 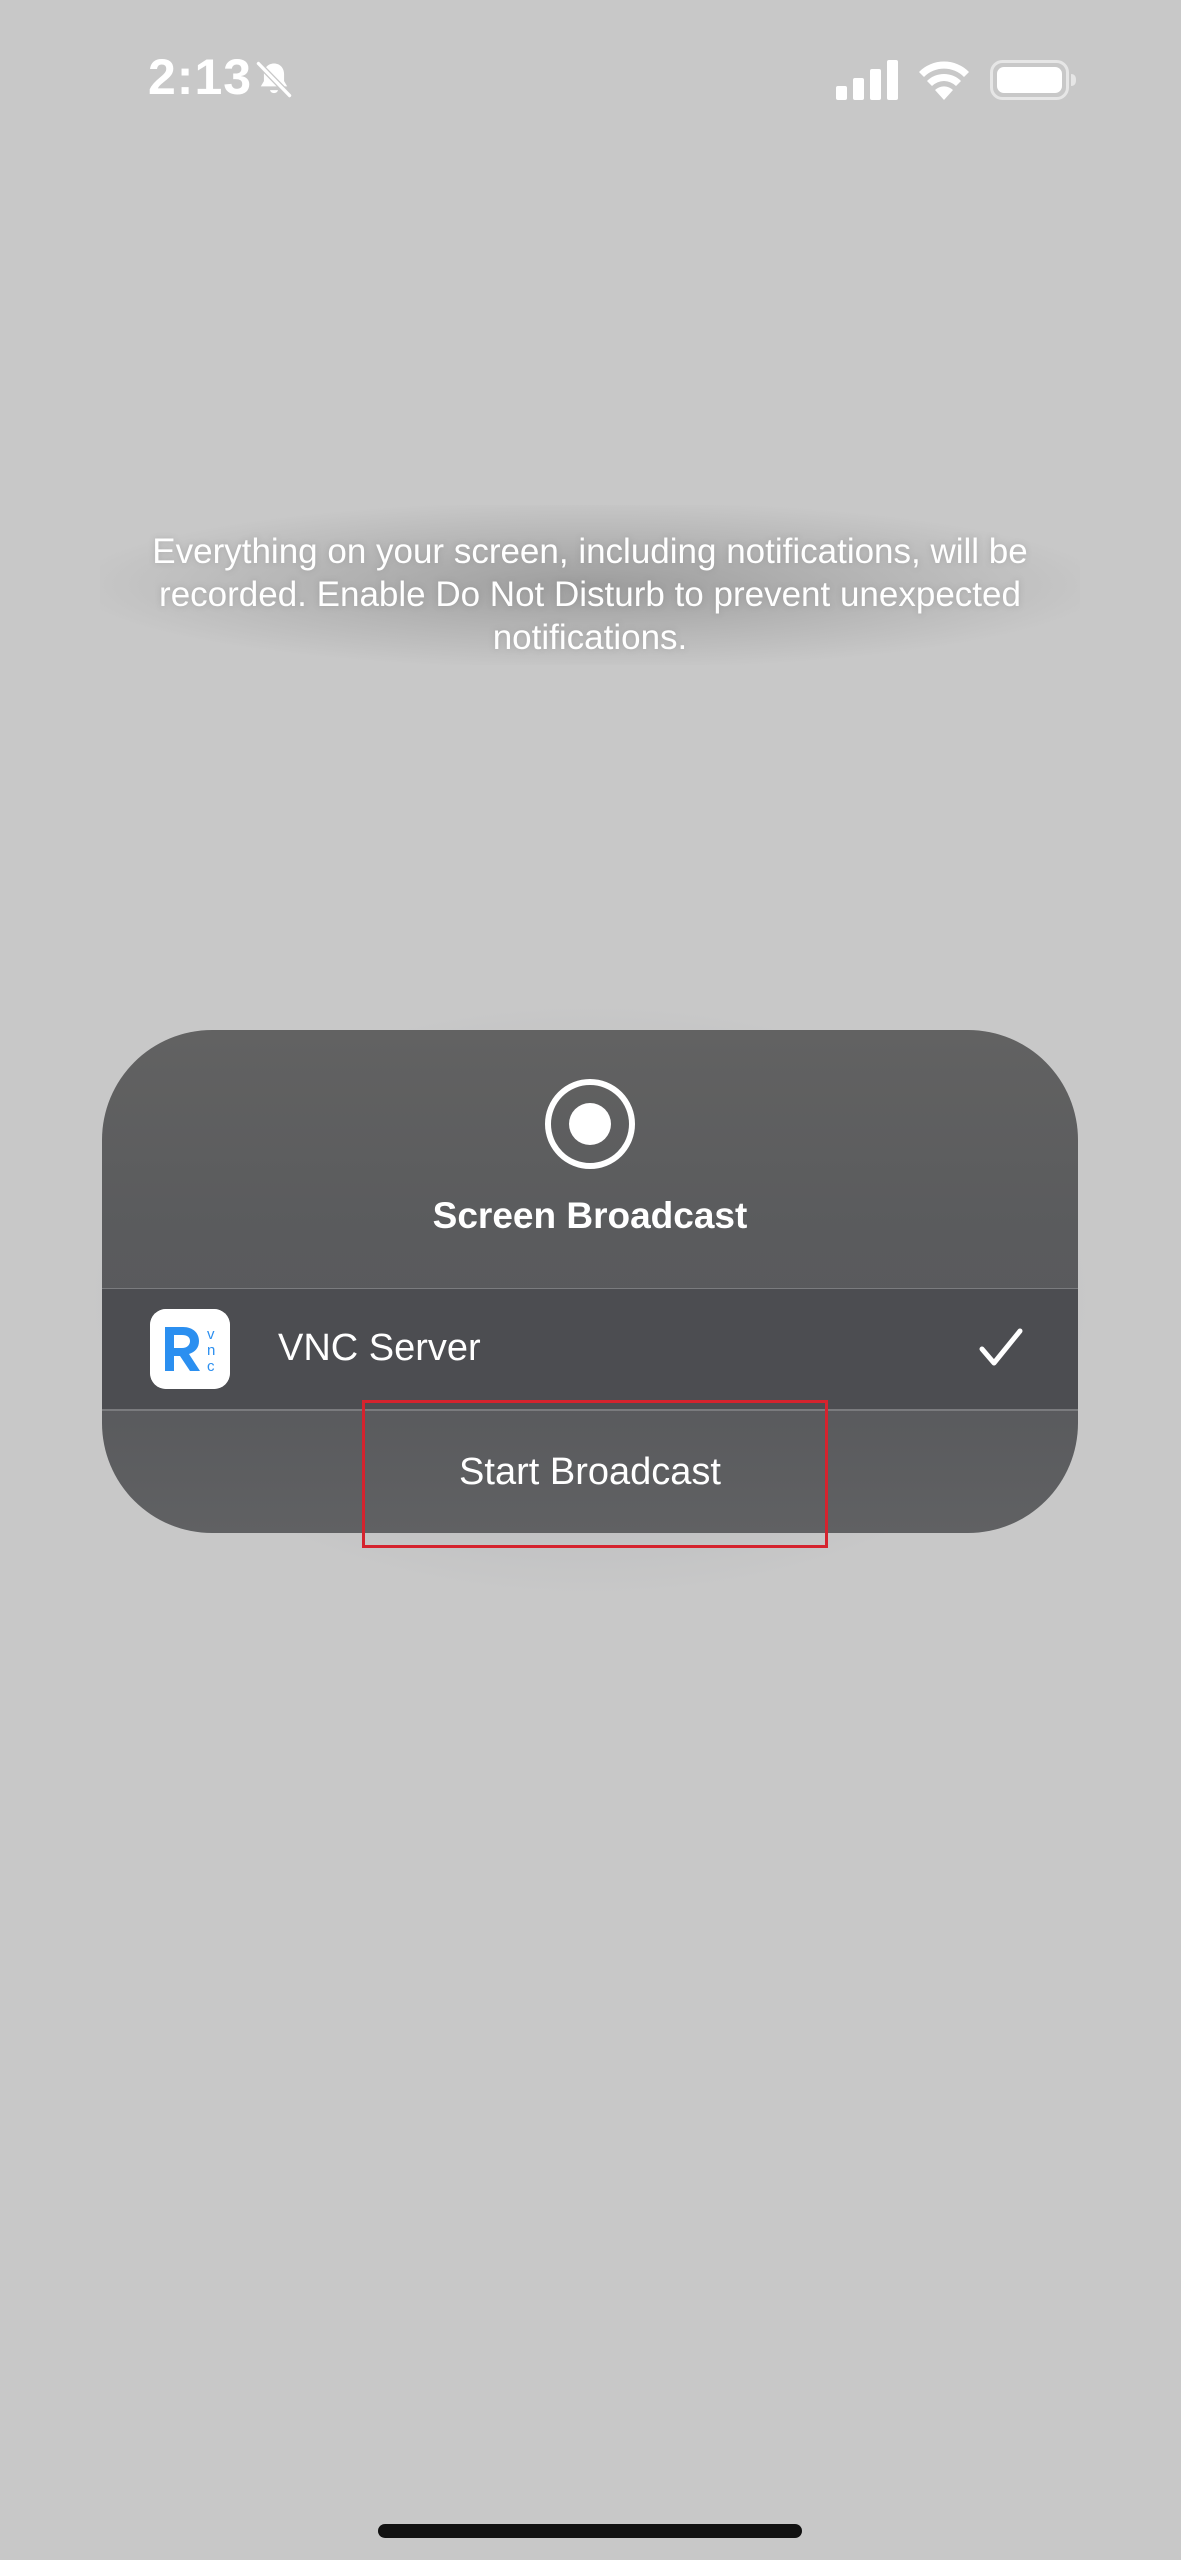 I want to click on home-indicator, so click(x=590, y=2531).